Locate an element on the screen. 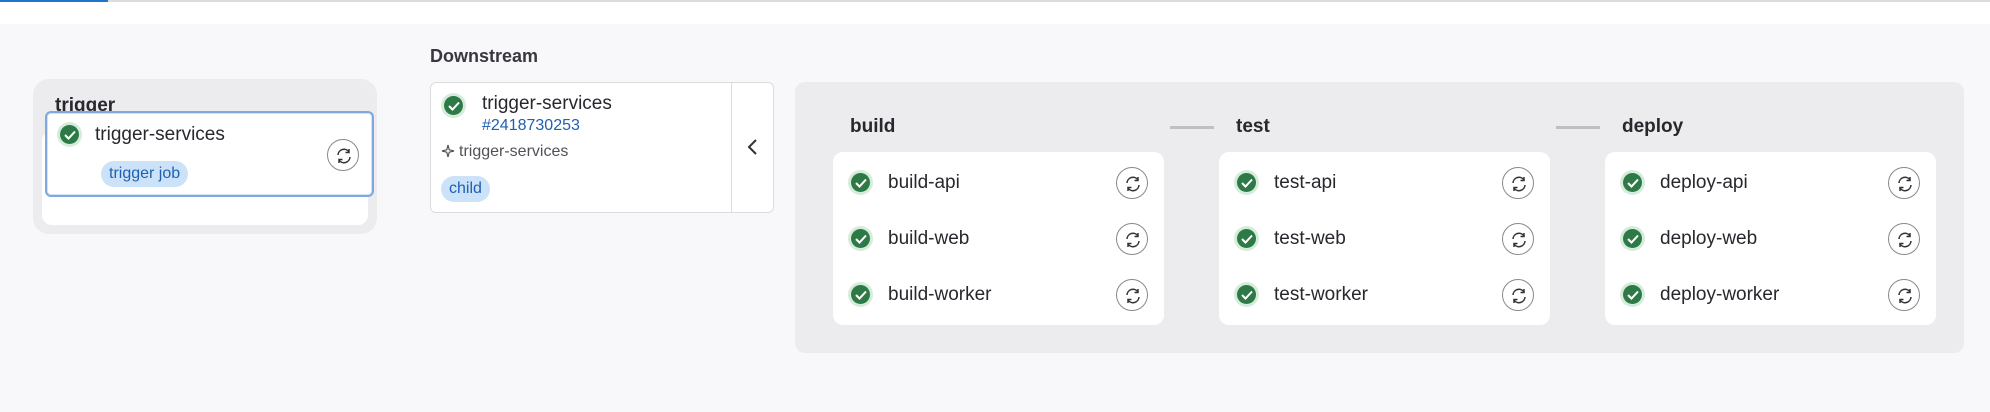 The width and height of the screenshot is (1990, 412). chevron-left-icon is located at coordinates (752, 147).